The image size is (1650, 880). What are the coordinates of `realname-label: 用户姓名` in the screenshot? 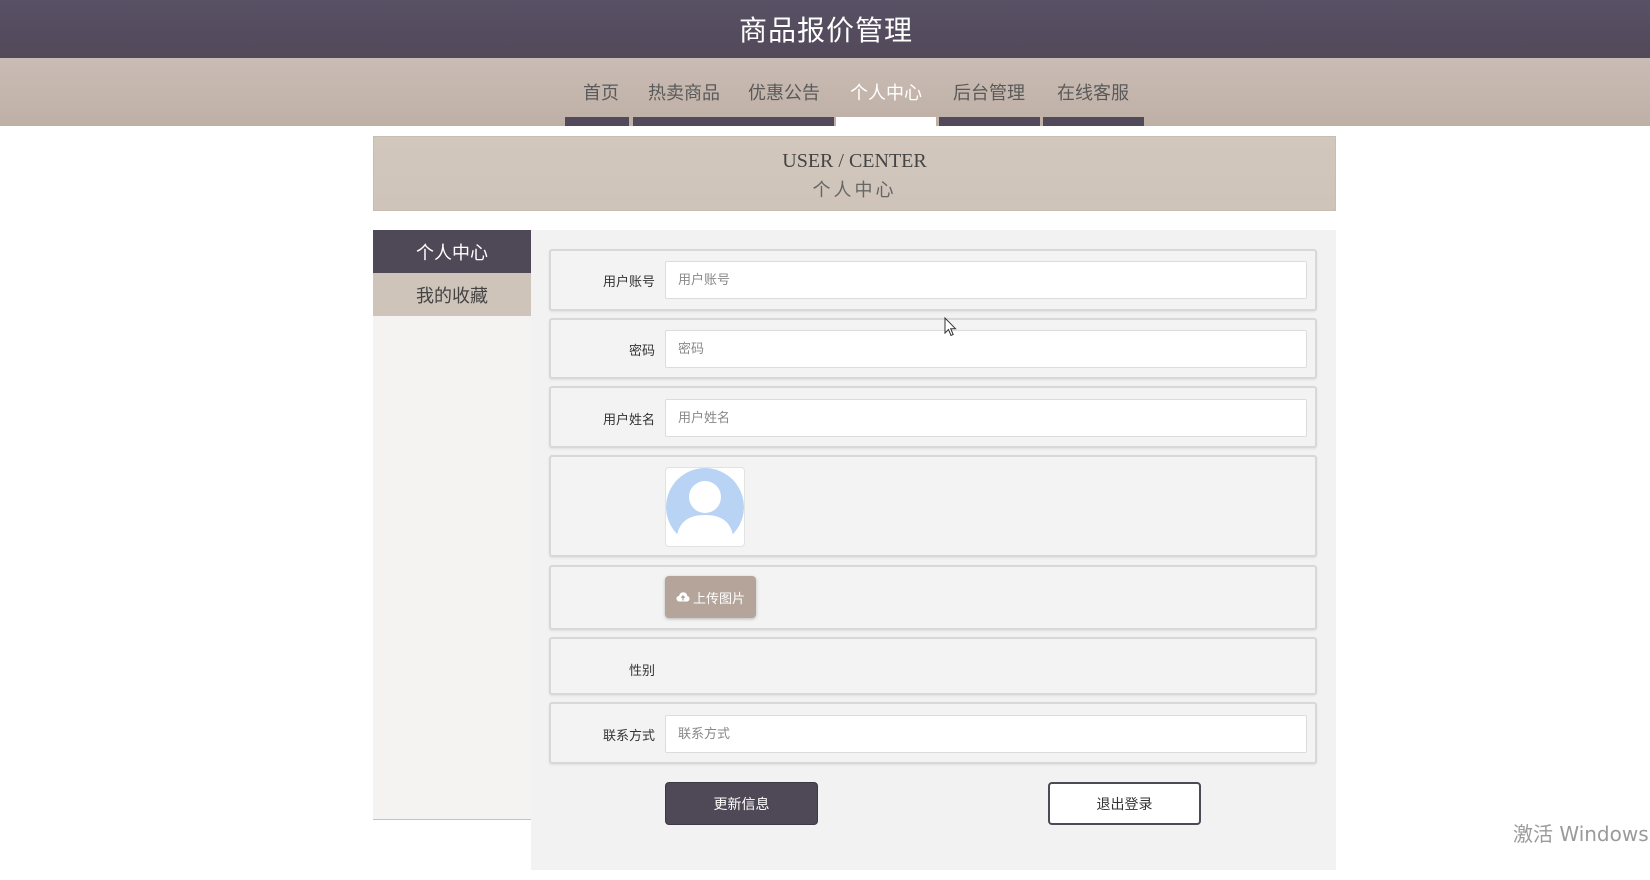 It's located at (628, 420).